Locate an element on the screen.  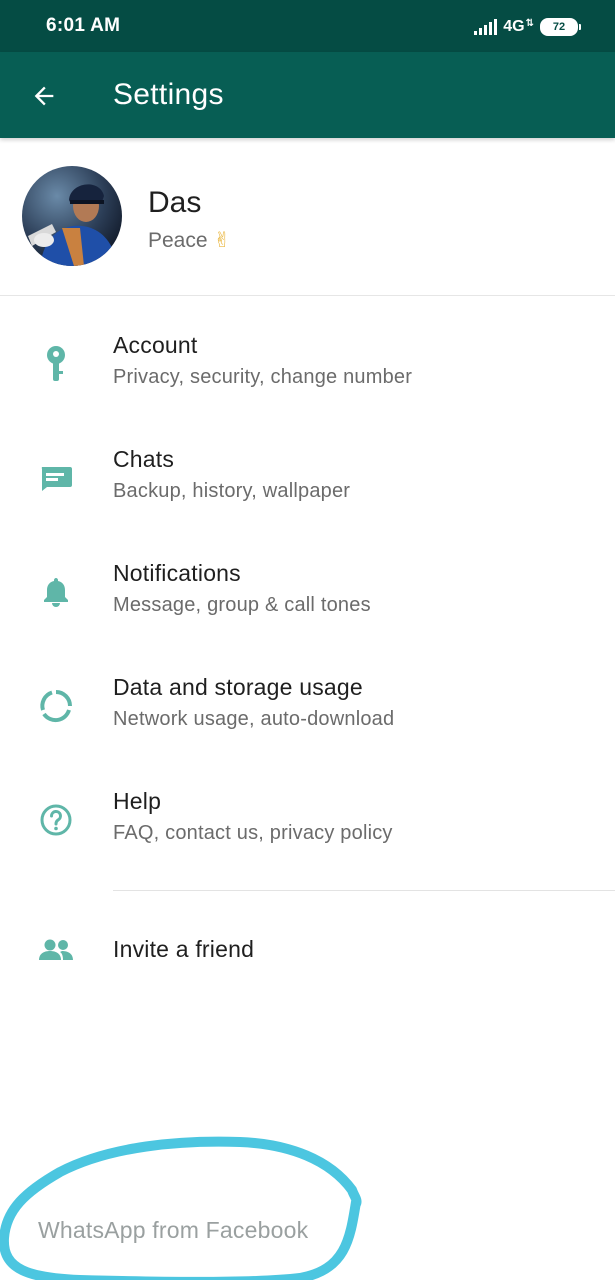
menu-subtitle: Message, group & call tones is located at coordinates (242, 605).